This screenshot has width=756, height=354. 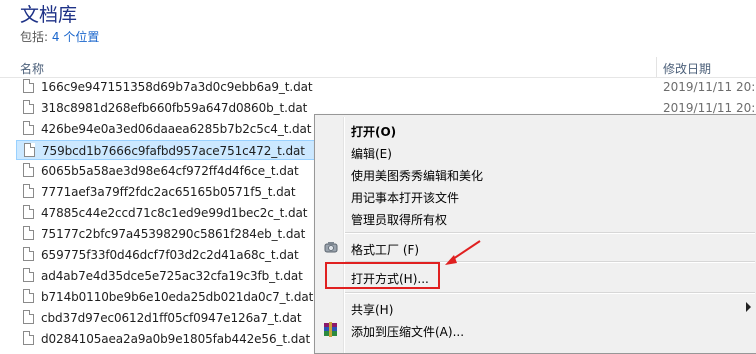 What do you see at coordinates (536, 173) in the screenshot?
I see `menu-item-meitu-edit: 使用美图秀秀编辑和美化` at bounding box center [536, 173].